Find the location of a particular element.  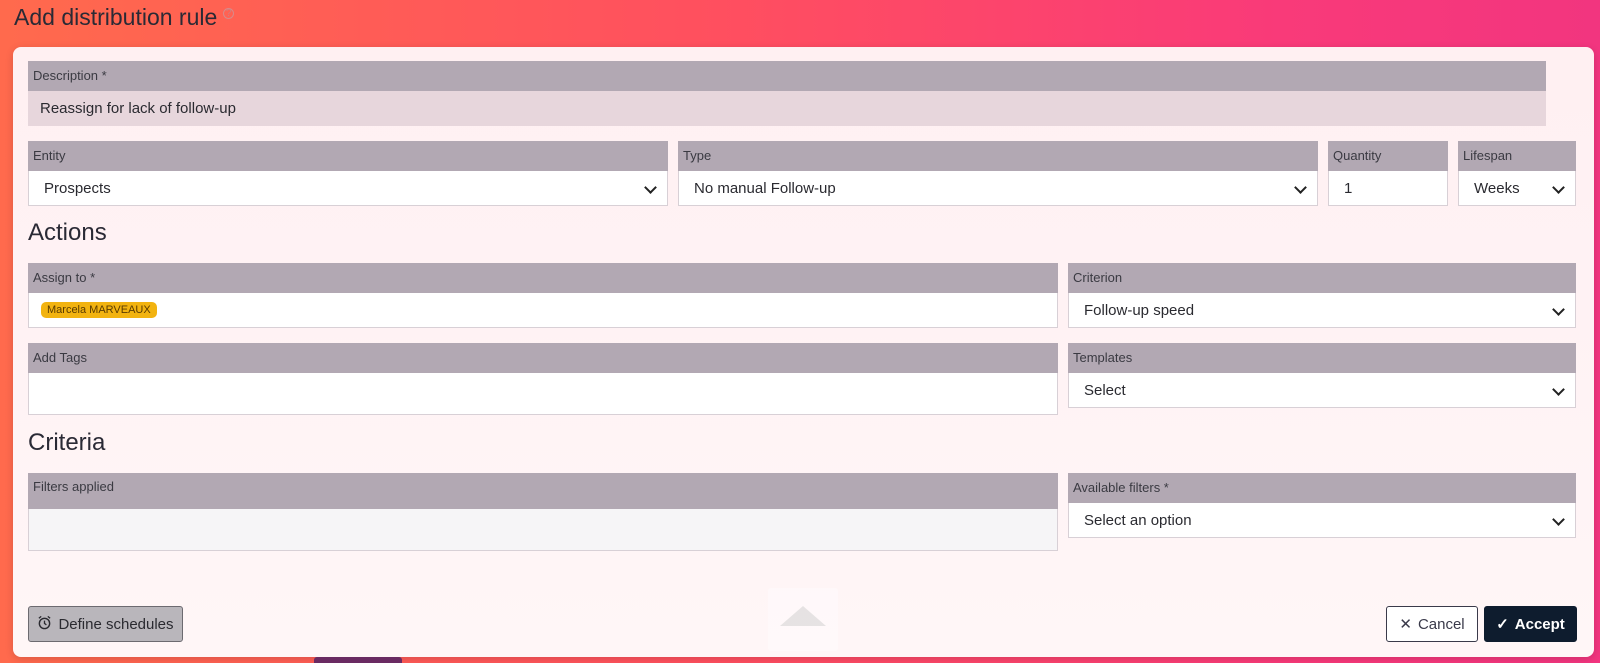

quantity-field: Quantity 1 is located at coordinates (1388, 173).